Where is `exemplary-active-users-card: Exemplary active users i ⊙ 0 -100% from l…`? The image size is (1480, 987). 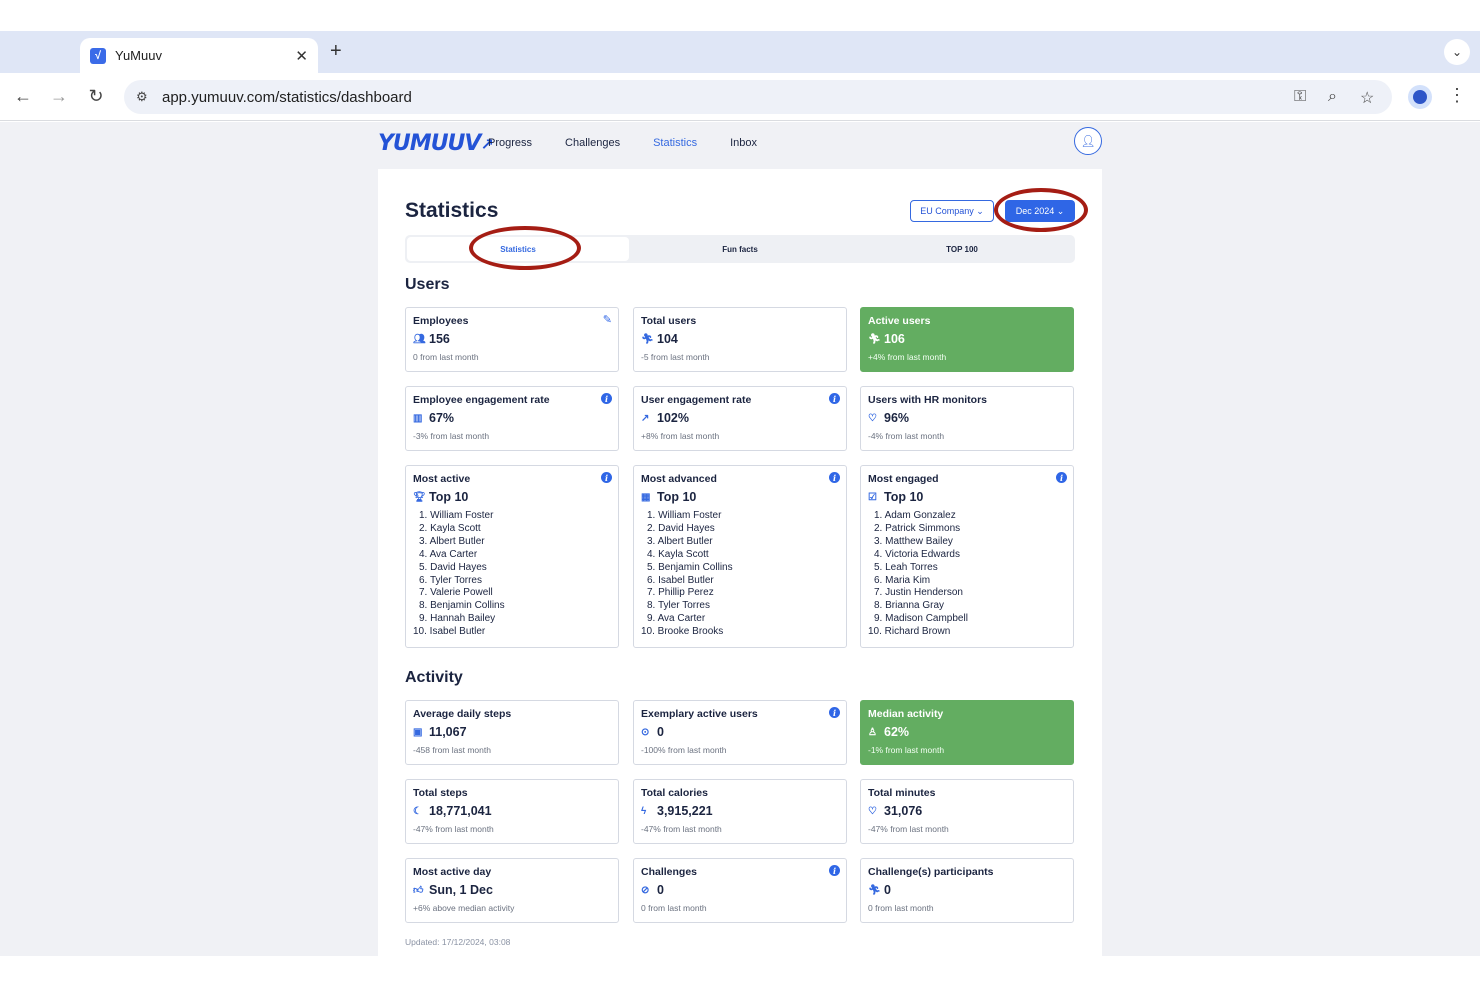
exemplary-active-users-card: Exemplary active users i ⊙ 0 -100% from l… is located at coordinates (740, 732).